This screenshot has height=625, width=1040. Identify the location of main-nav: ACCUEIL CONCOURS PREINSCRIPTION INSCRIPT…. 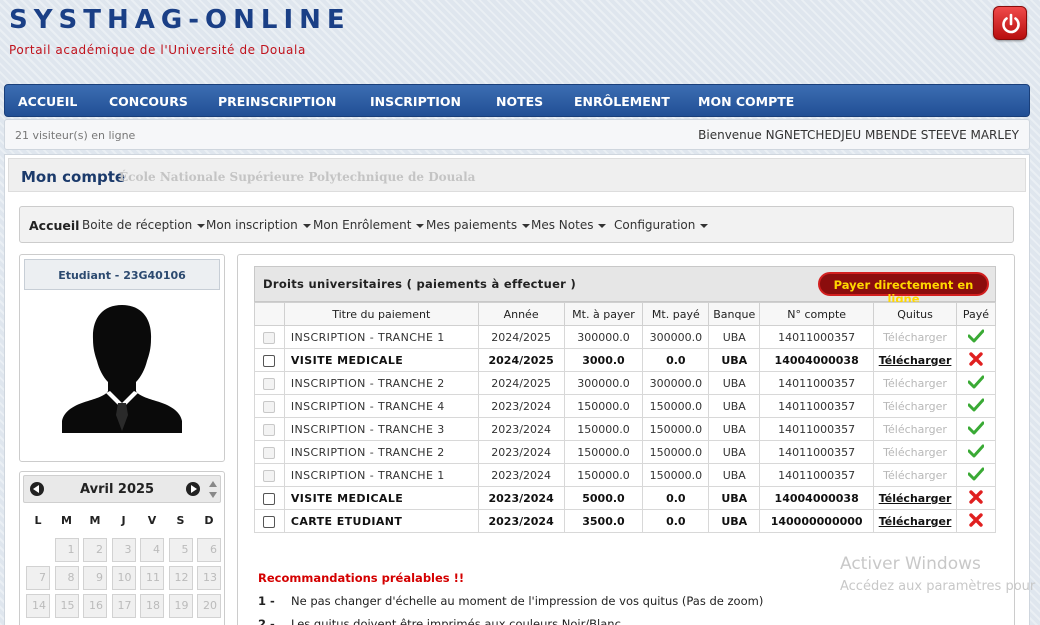
(517, 100).